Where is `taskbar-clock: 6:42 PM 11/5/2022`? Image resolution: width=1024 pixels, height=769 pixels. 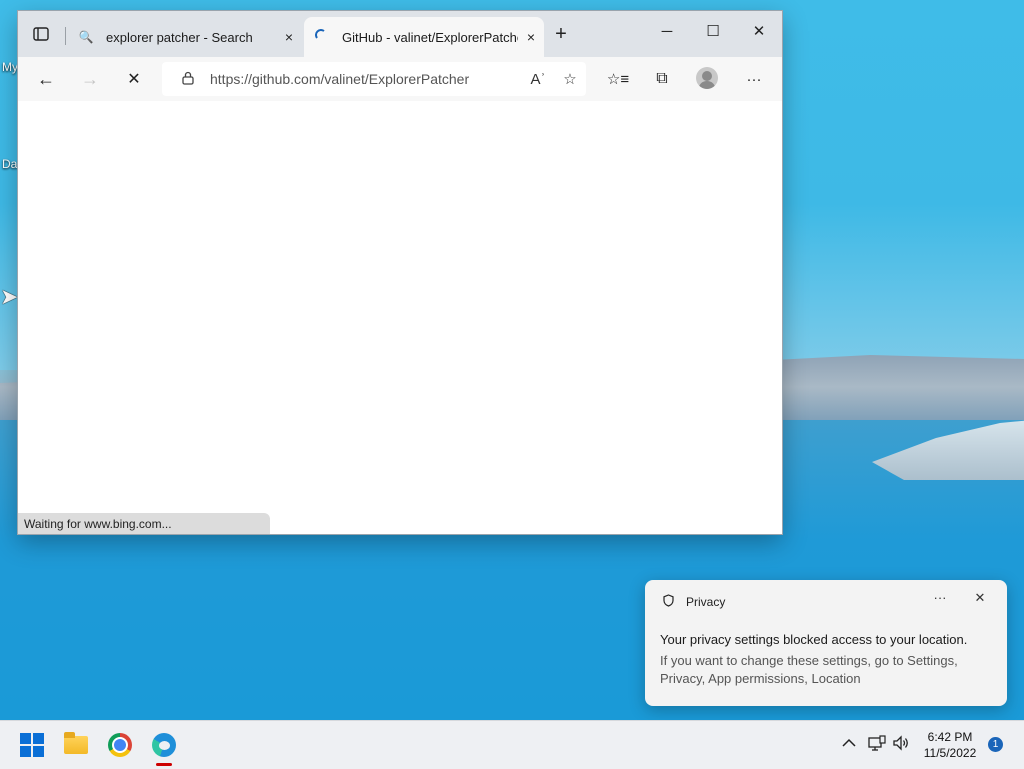
taskbar-clock: 6:42 PM 11/5/2022 is located at coordinates (950, 745).